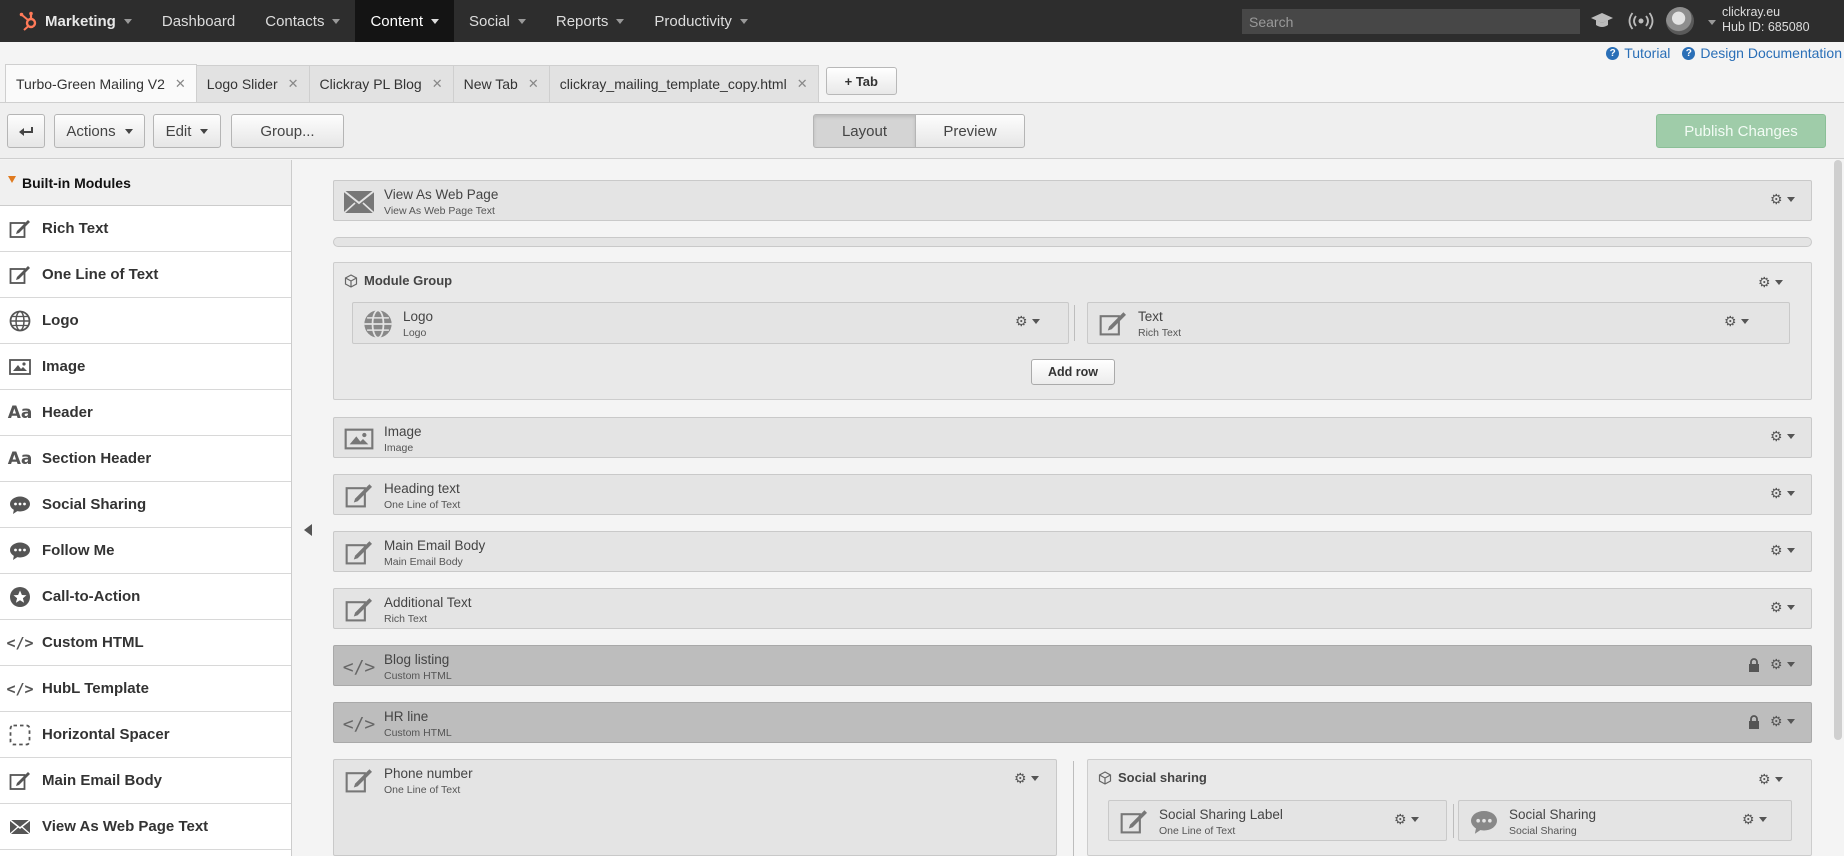  What do you see at coordinates (145, 643) in the screenshot?
I see `sidebar-item-custom-html: </> Custom HTML` at bounding box center [145, 643].